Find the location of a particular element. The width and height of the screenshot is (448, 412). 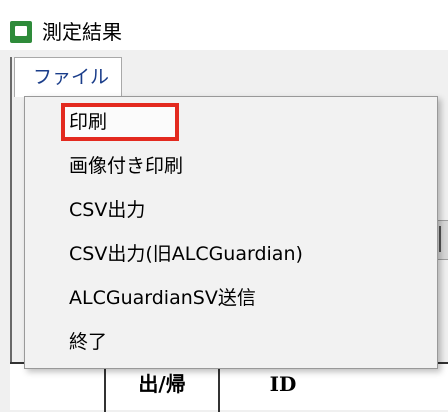

menu-item-send-sv: ALCGuardianSV送信 is located at coordinates (231, 298).